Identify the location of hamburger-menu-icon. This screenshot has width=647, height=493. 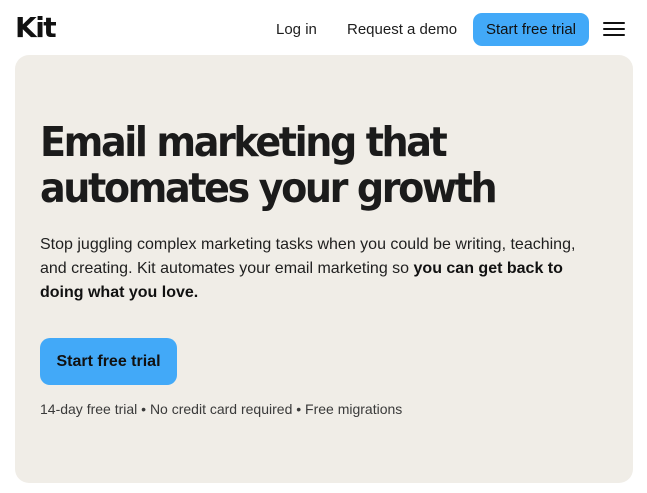
(614, 29).